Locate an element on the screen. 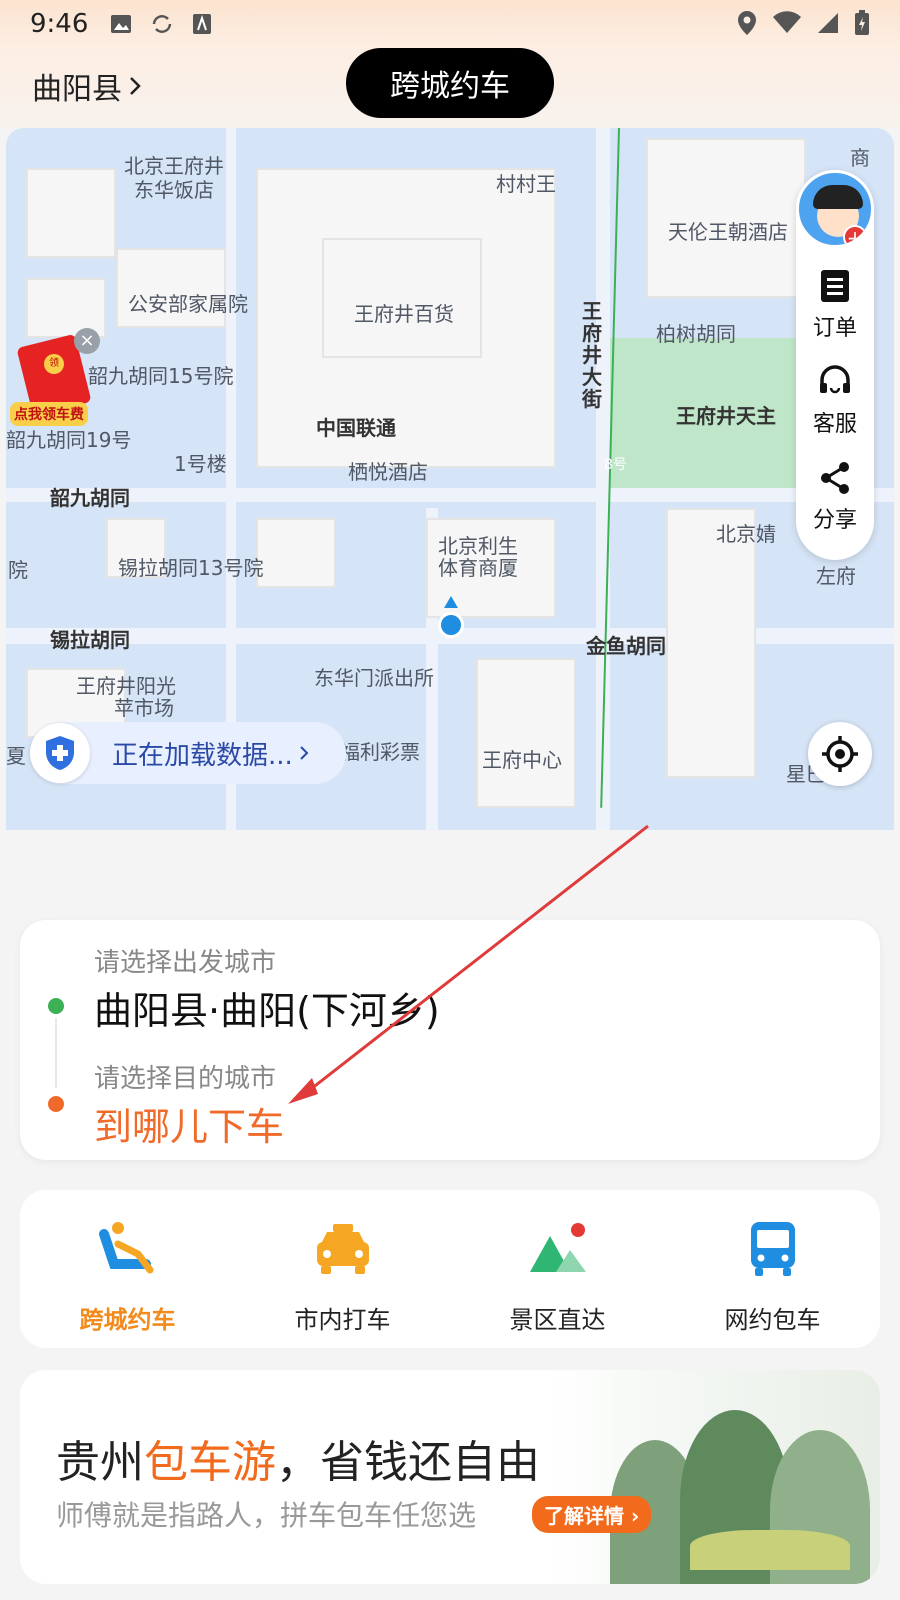 The height and width of the screenshot is (1600, 900). city-name: 曲阳县 is located at coordinates (77, 89).